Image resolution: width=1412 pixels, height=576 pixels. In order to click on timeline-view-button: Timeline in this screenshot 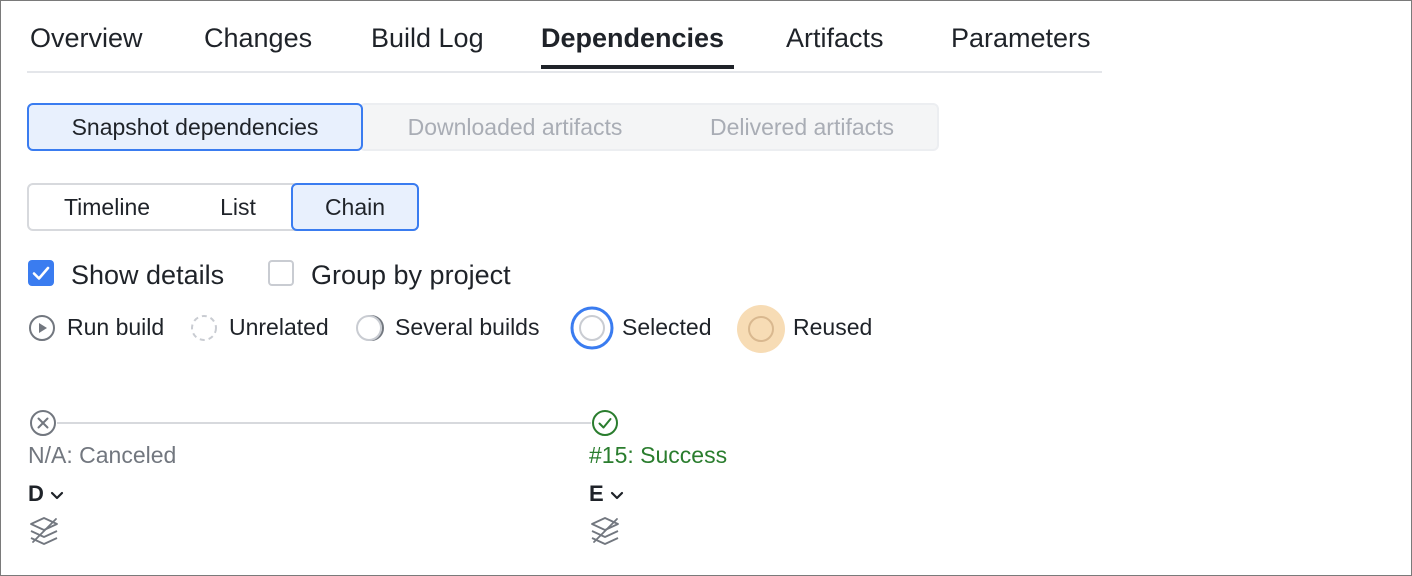, I will do `click(107, 207)`.